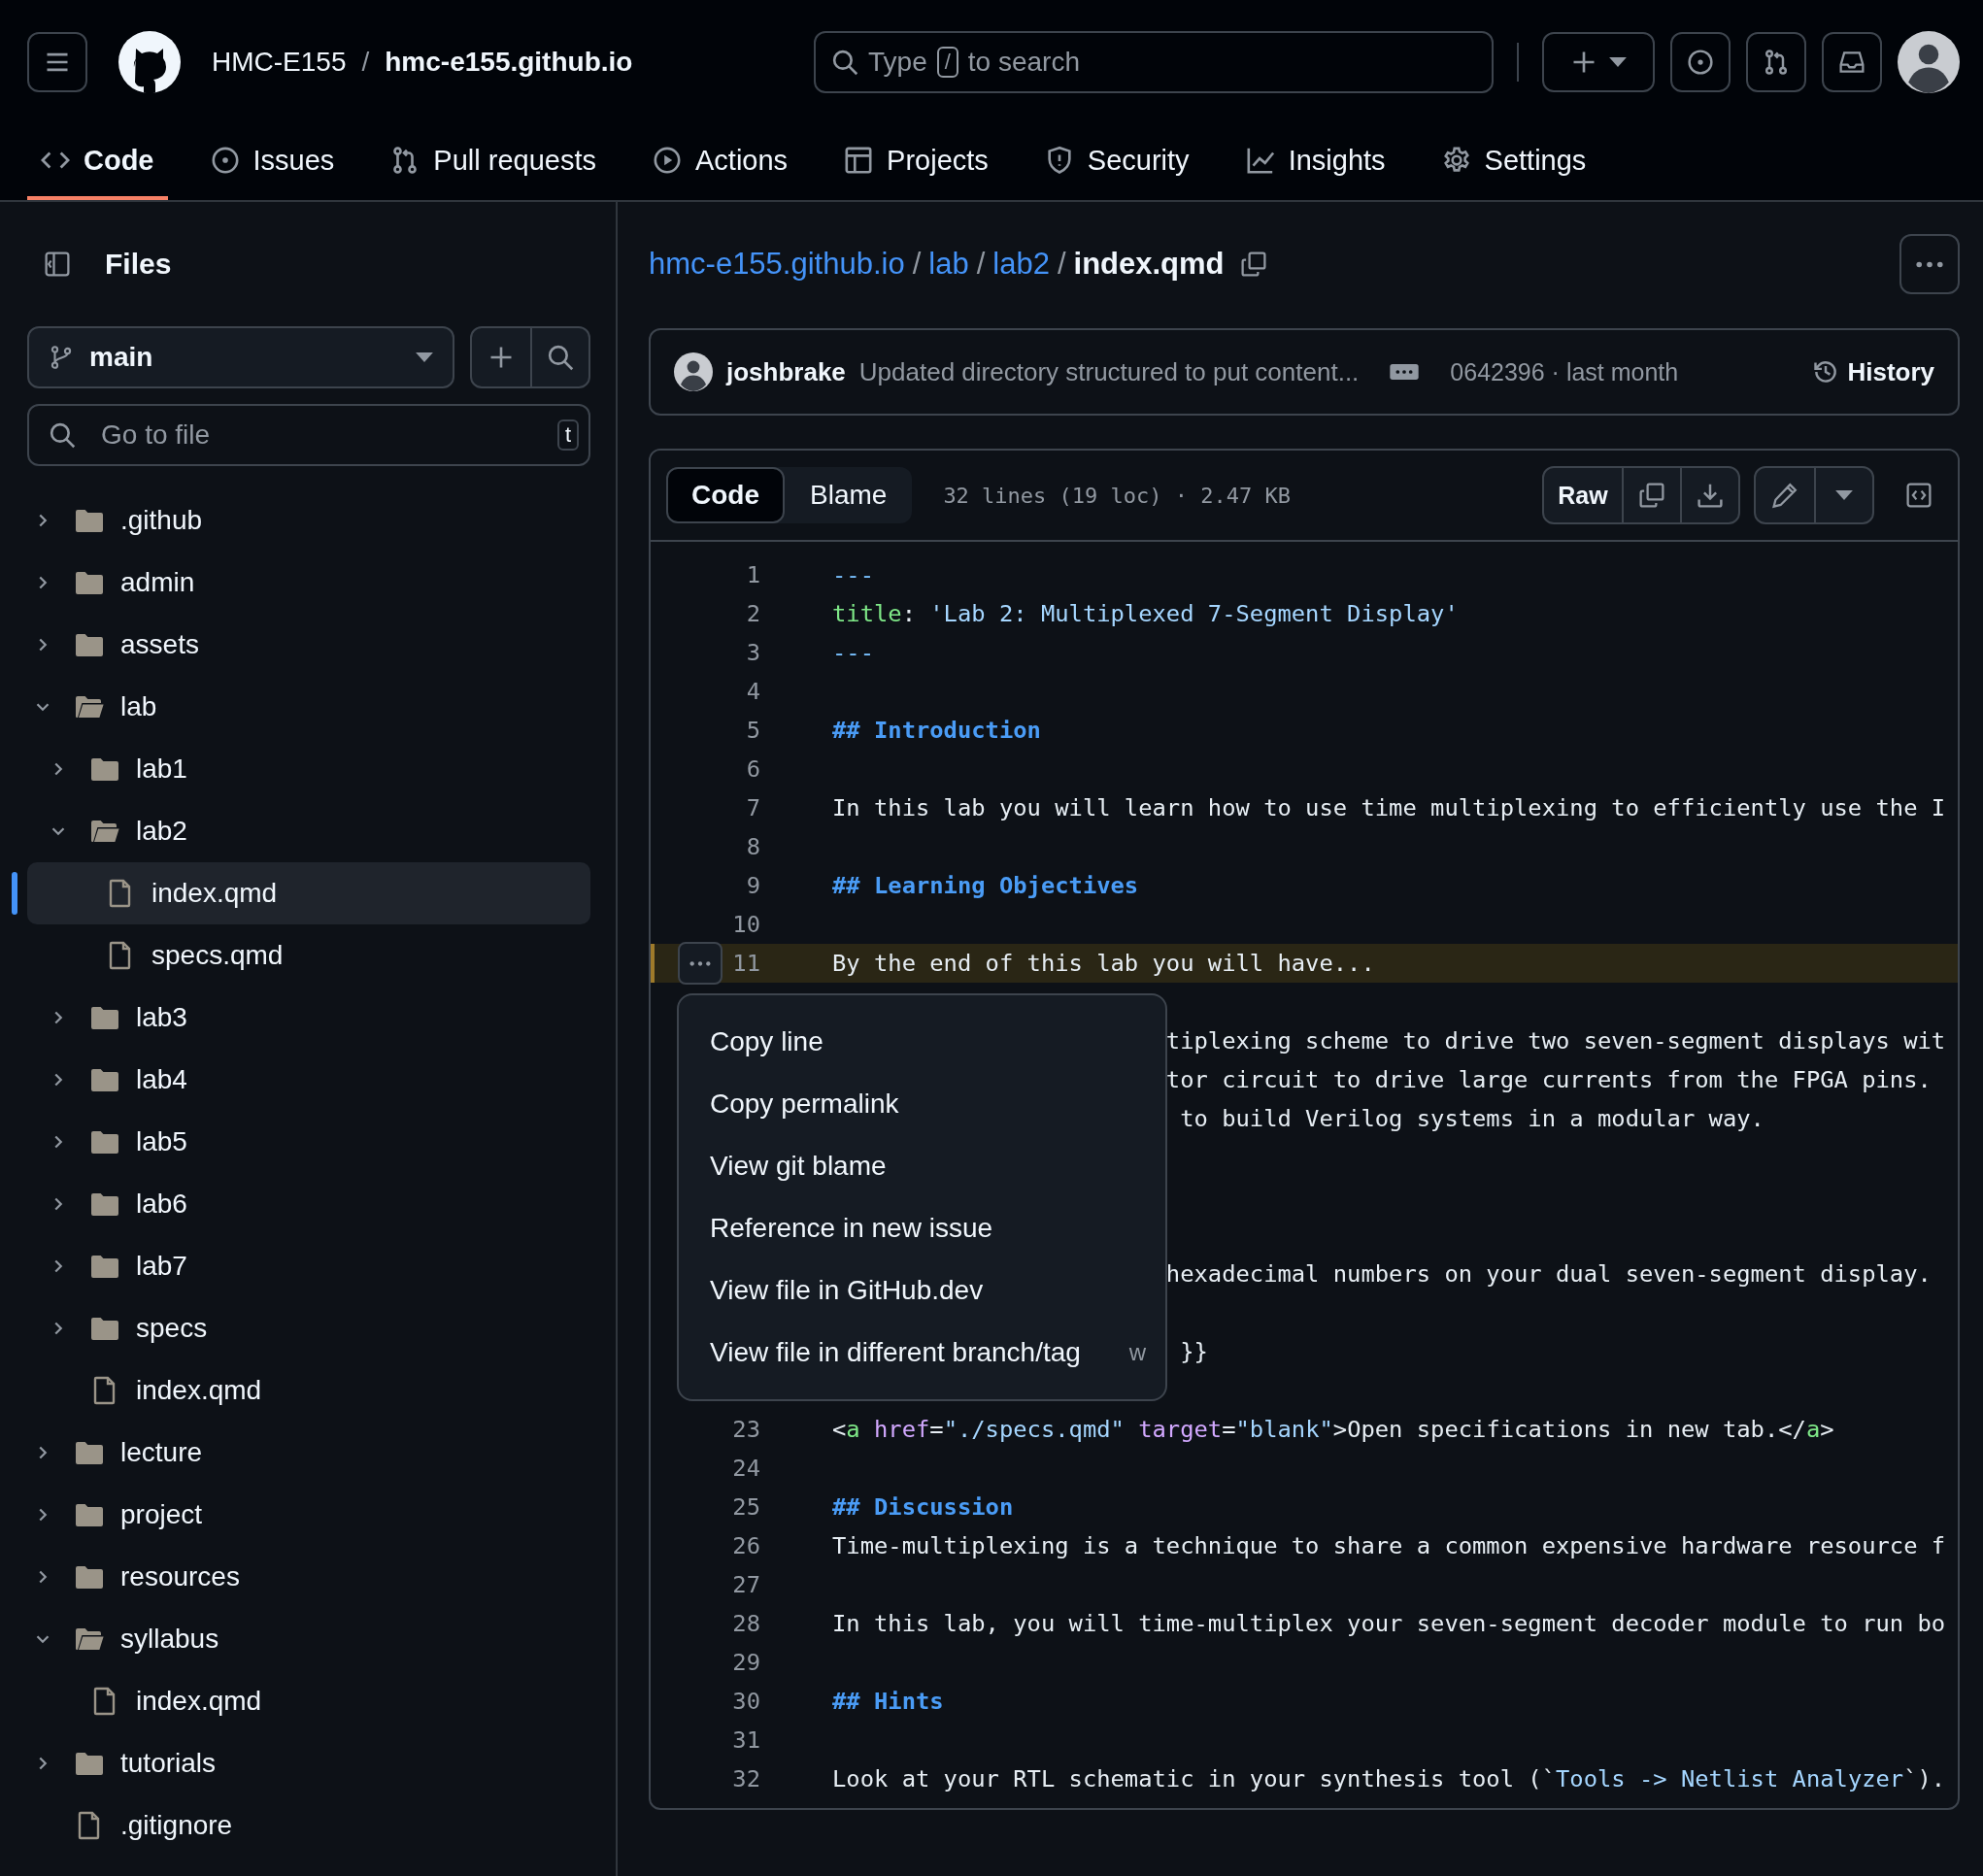 This screenshot has width=1983, height=1876. I want to click on pull-requests-button, so click(1776, 62).